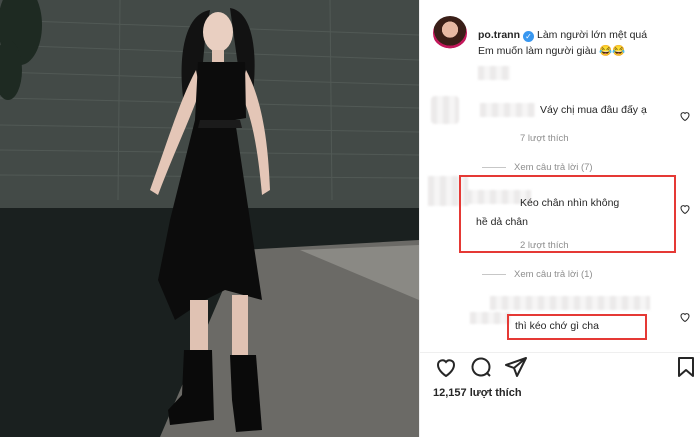 This screenshot has height=437, width=700. What do you see at coordinates (537, 167) in the screenshot?
I see `view-replies: Xem câu trả lời (7)` at bounding box center [537, 167].